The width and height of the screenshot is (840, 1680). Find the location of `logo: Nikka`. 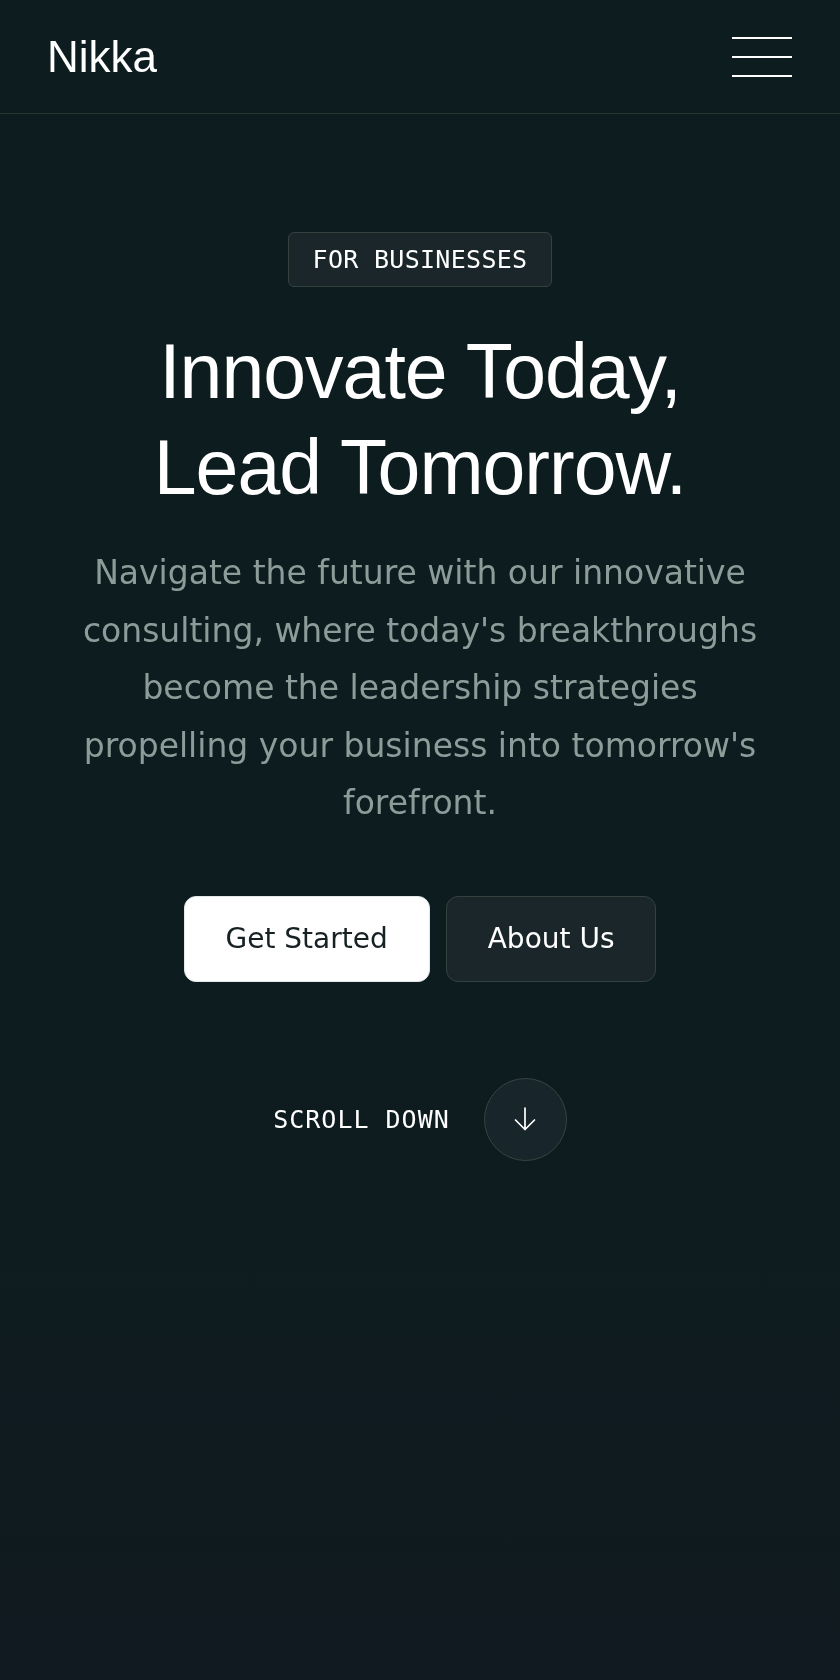

logo: Nikka is located at coordinates (102, 56).